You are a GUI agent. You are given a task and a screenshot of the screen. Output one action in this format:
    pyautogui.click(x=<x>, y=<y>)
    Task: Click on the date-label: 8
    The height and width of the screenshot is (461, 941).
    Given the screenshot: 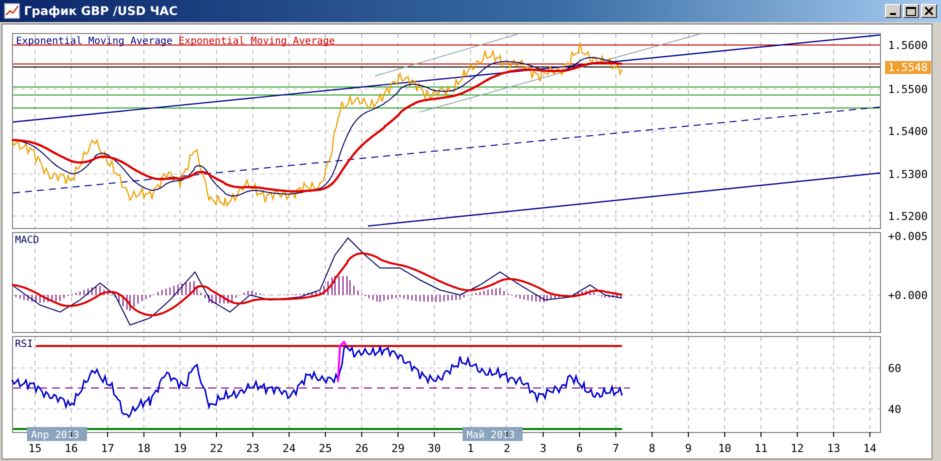 What is the action you would take?
    pyautogui.click(x=652, y=448)
    